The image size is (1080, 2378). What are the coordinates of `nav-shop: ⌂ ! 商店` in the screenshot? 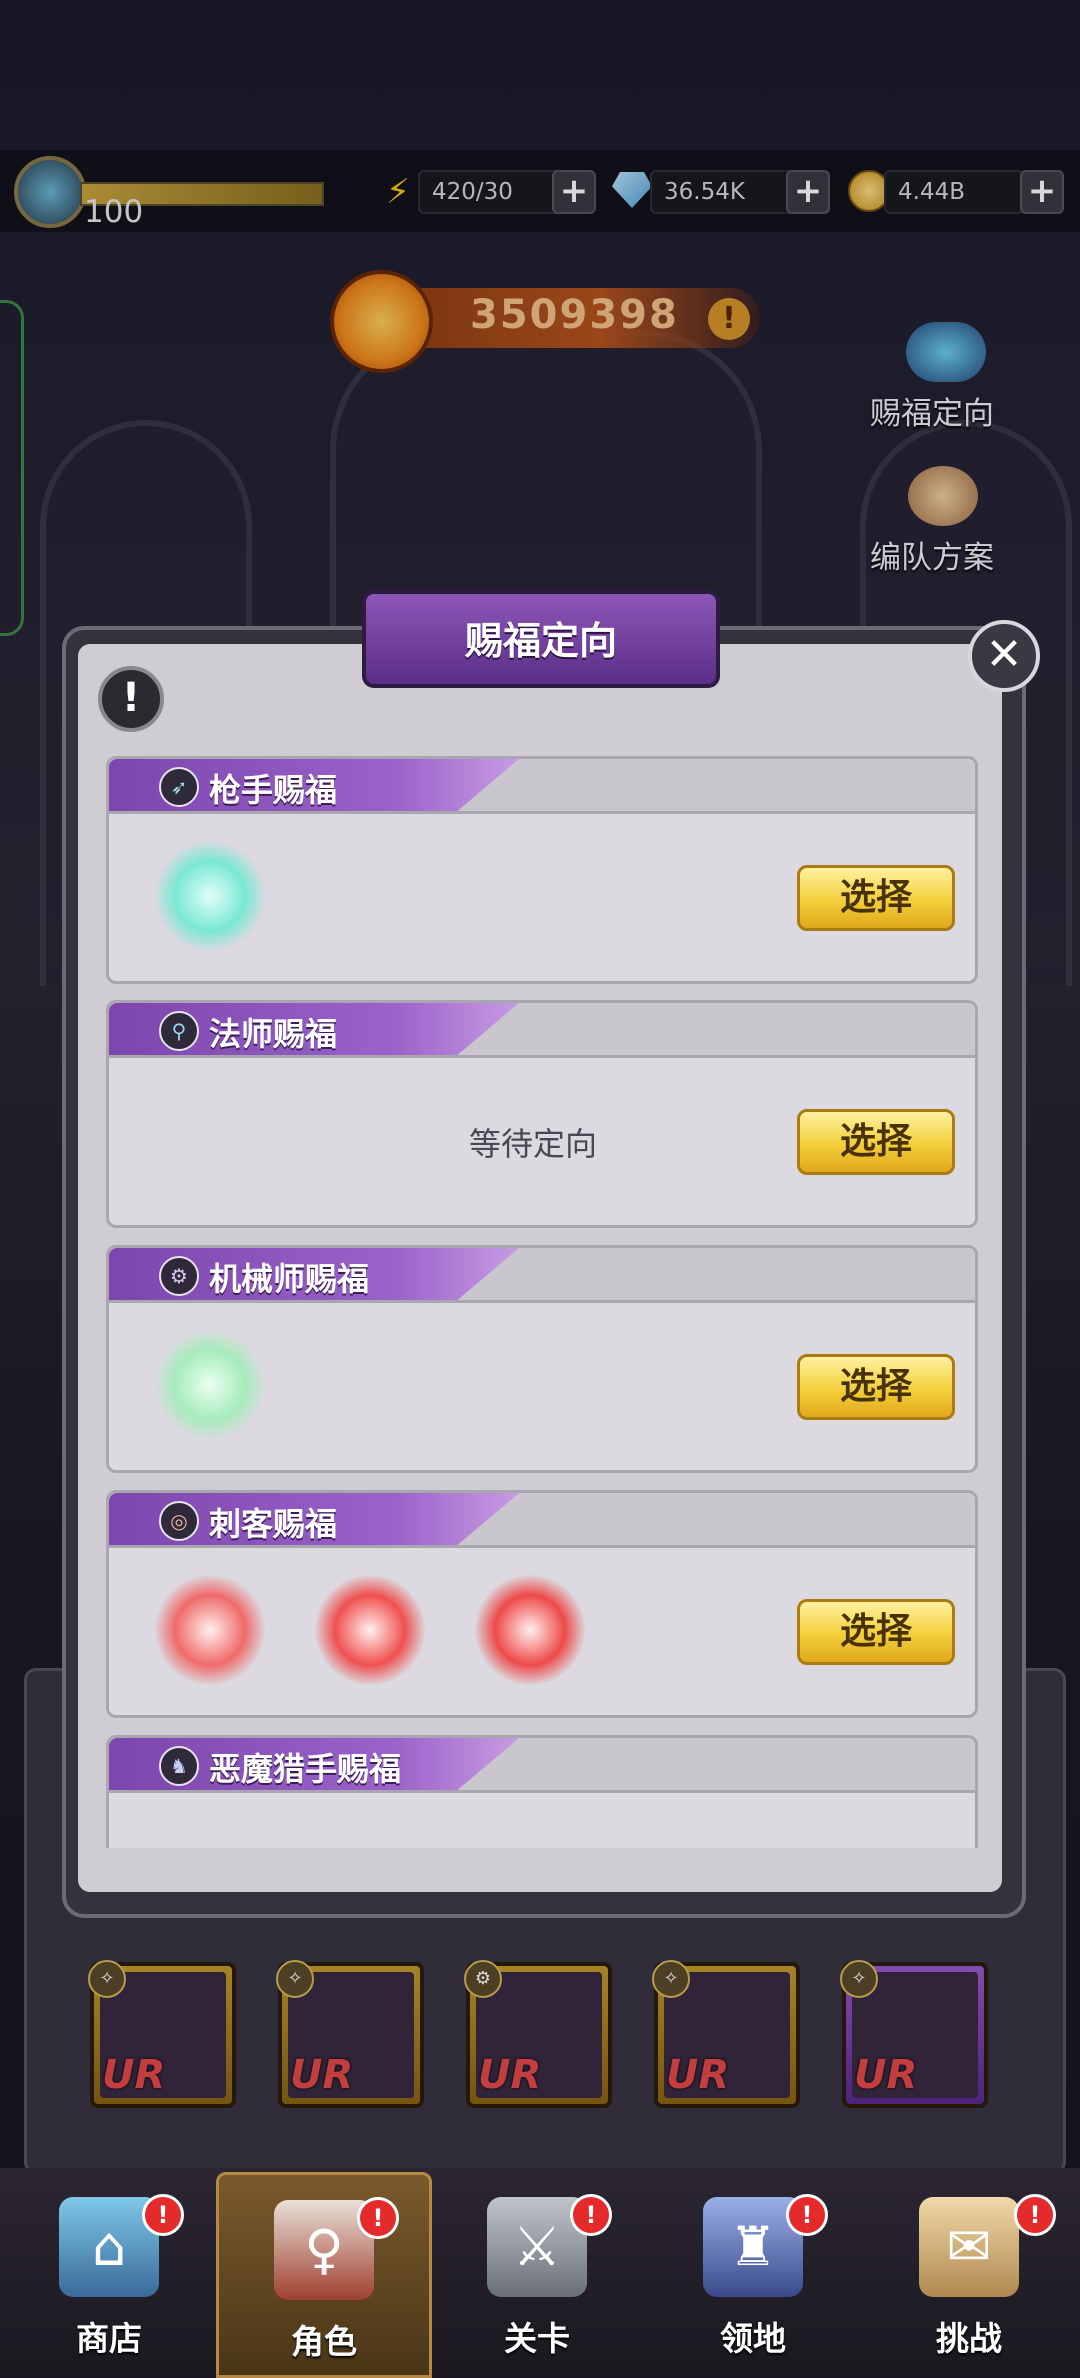 It's located at (109, 2272).